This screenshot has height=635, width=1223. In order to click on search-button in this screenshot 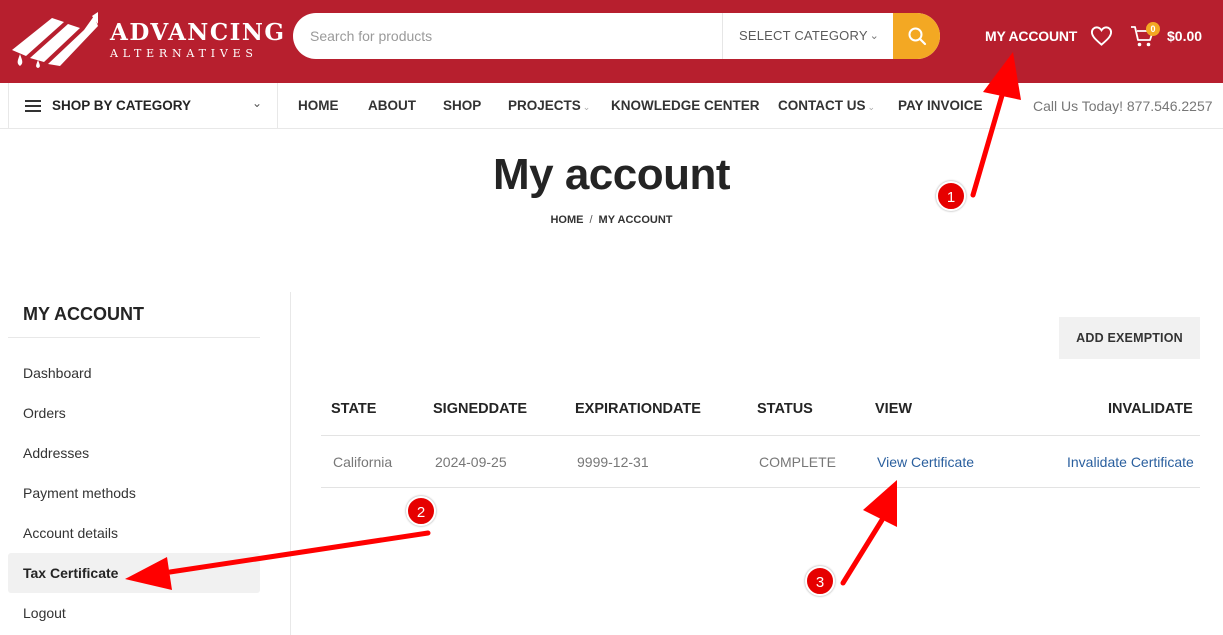, I will do `click(916, 36)`.